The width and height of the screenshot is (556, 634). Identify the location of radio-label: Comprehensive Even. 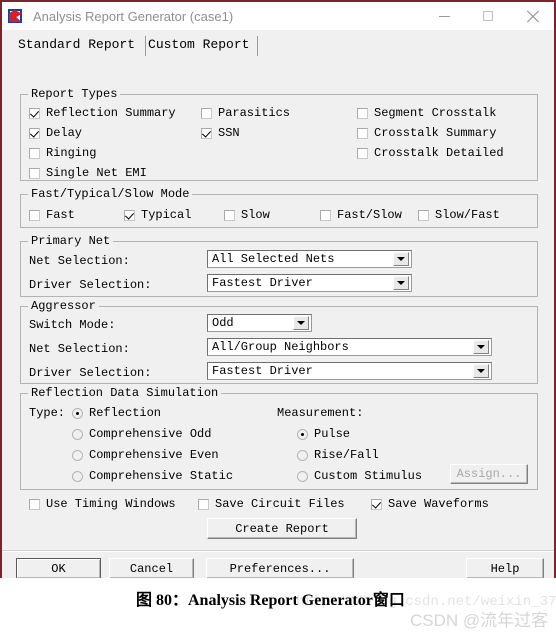
(154, 455).